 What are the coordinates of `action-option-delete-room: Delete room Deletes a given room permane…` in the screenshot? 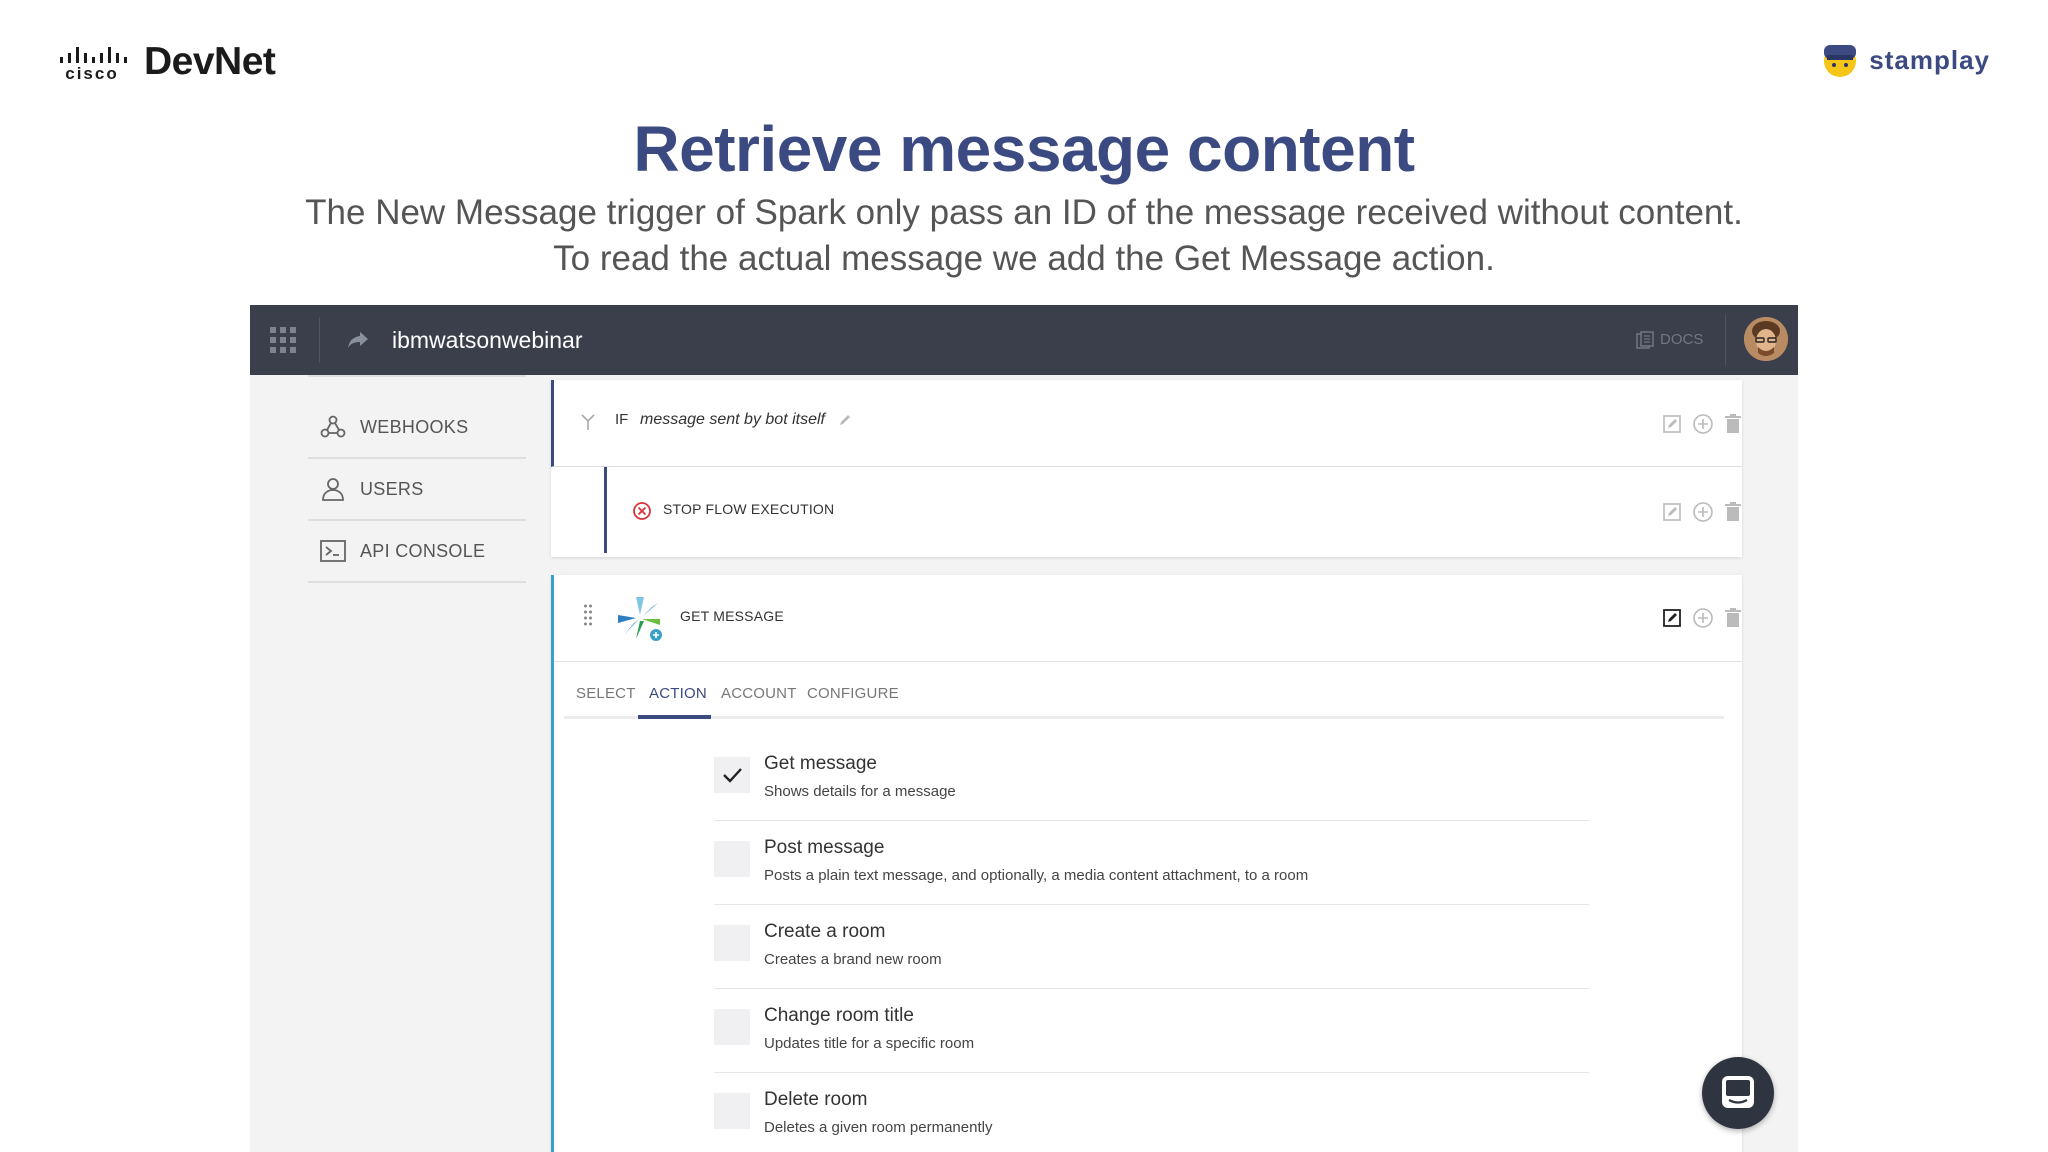 It's located at (1151, 1112).